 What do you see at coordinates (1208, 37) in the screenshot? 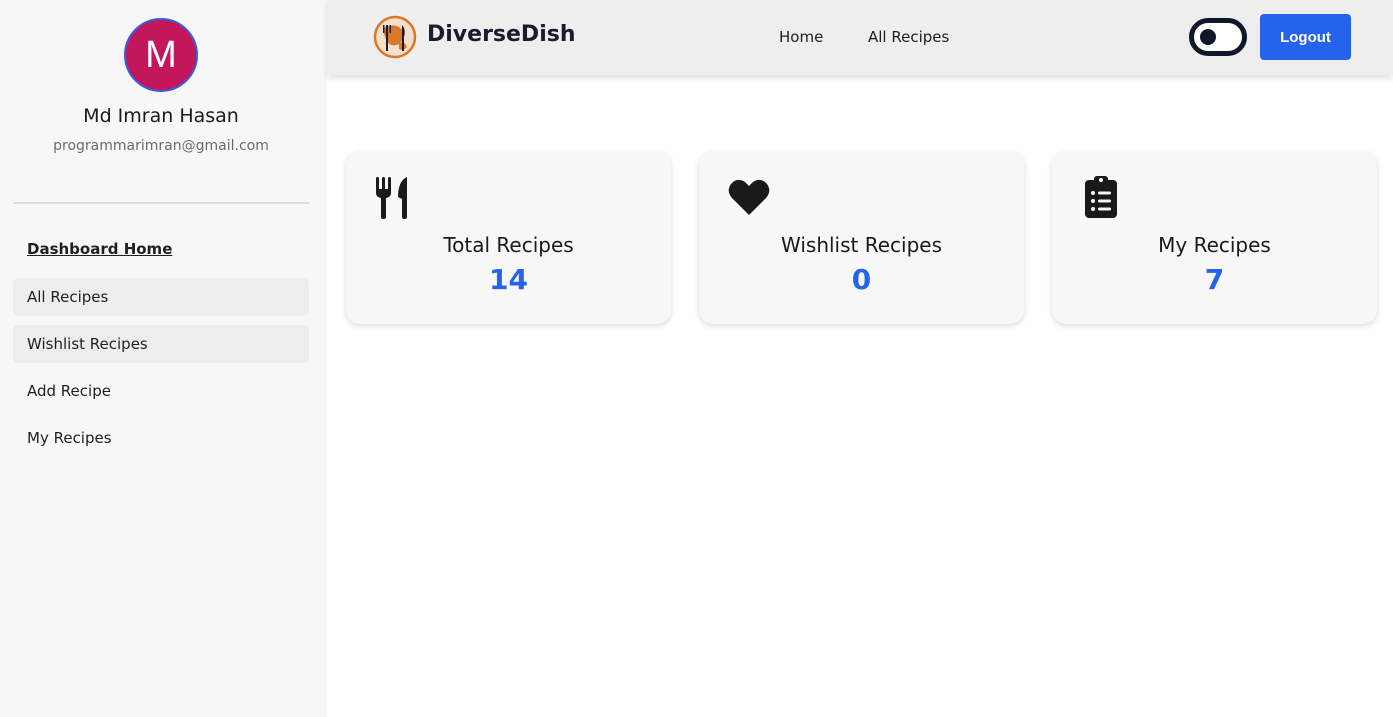
I see `toggle-knob` at bounding box center [1208, 37].